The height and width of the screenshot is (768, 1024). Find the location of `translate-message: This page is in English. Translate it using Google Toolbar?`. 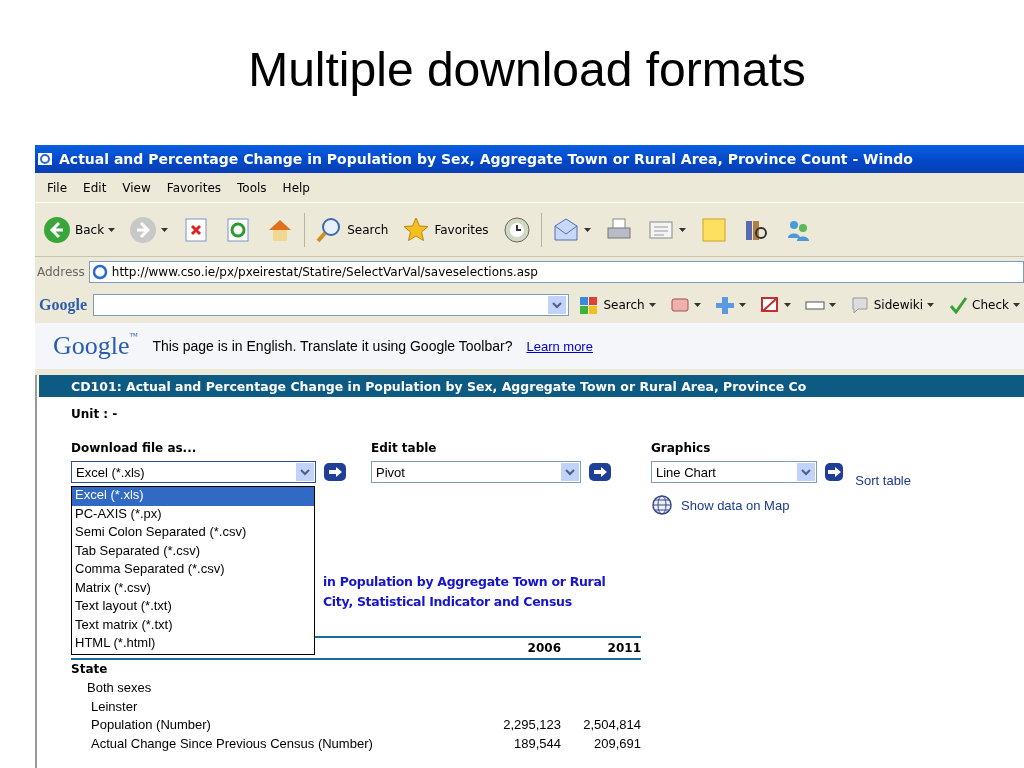

translate-message: This page is in English. Translate it using Google Toolbar? is located at coordinates (332, 346).